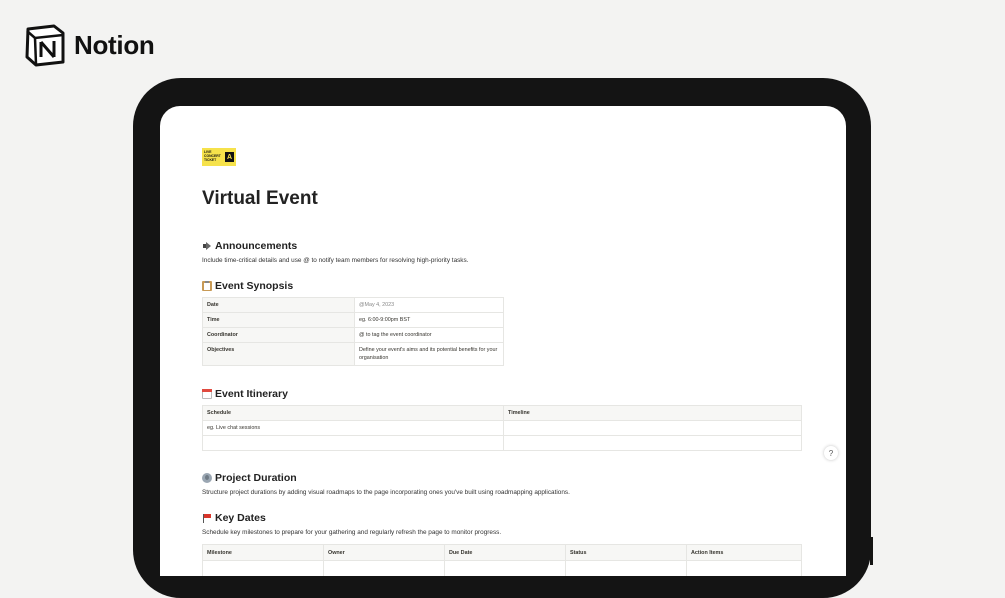 Image resolution: width=1005 pixels, height=598 pixels. Describe the element at coordinates (207, 478) in the screenshot. I see `globe-icon` at that location.